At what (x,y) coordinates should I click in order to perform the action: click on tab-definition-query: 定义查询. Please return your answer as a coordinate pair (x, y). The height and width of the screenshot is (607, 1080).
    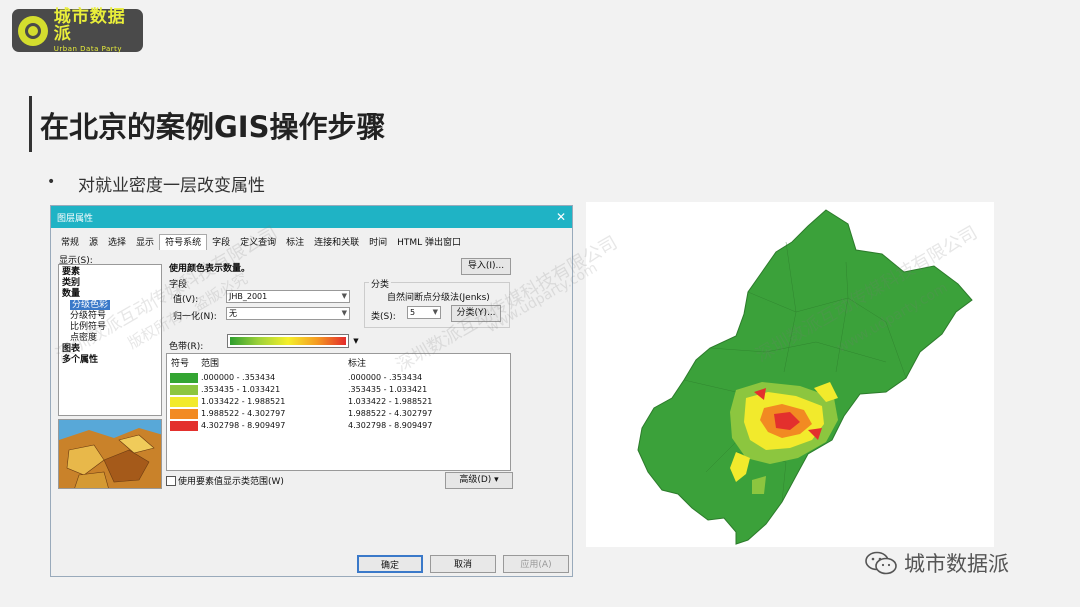
    Looking at the image, I should click on (258, 243).